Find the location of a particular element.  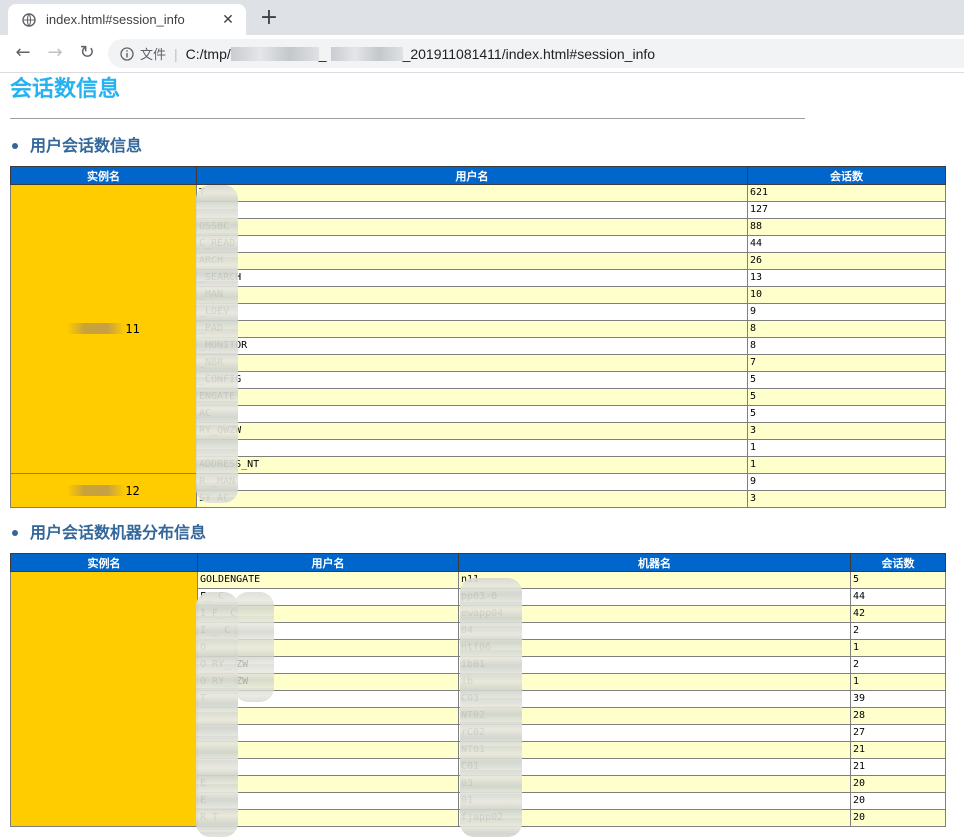

session-count-cell: 13 is located at coordinates (846, 278).